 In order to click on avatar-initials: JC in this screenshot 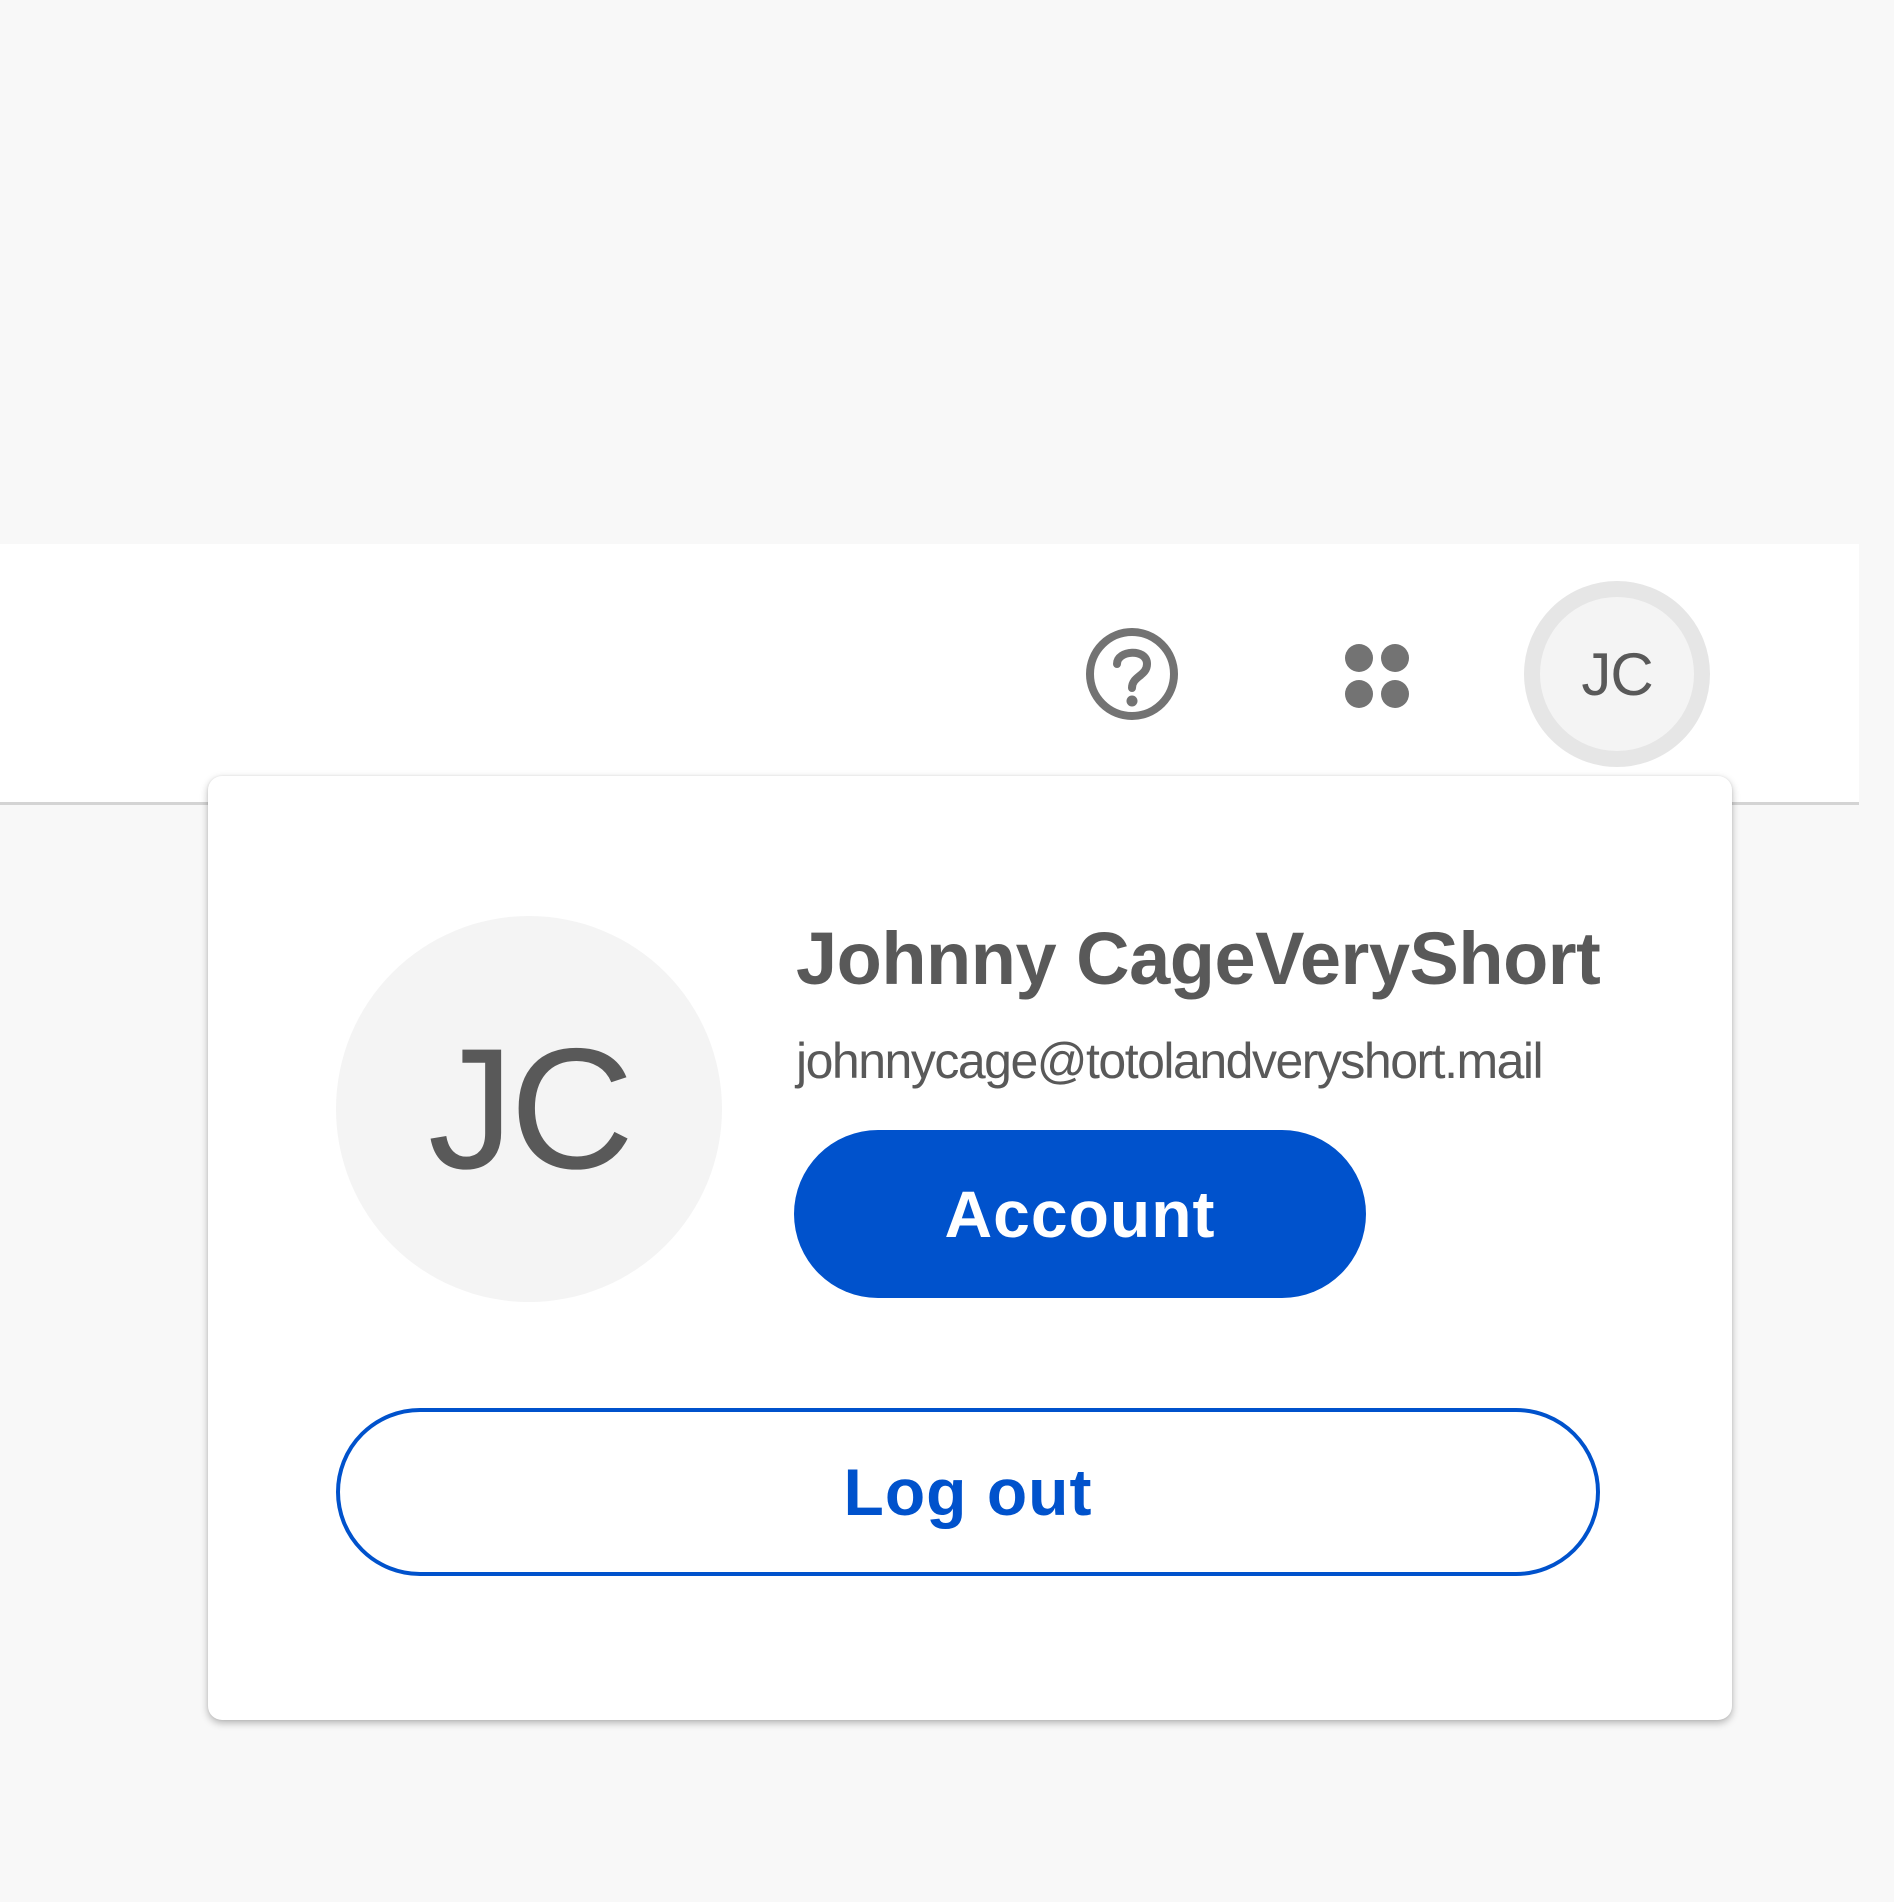, I will do `click(1617, 674)`.